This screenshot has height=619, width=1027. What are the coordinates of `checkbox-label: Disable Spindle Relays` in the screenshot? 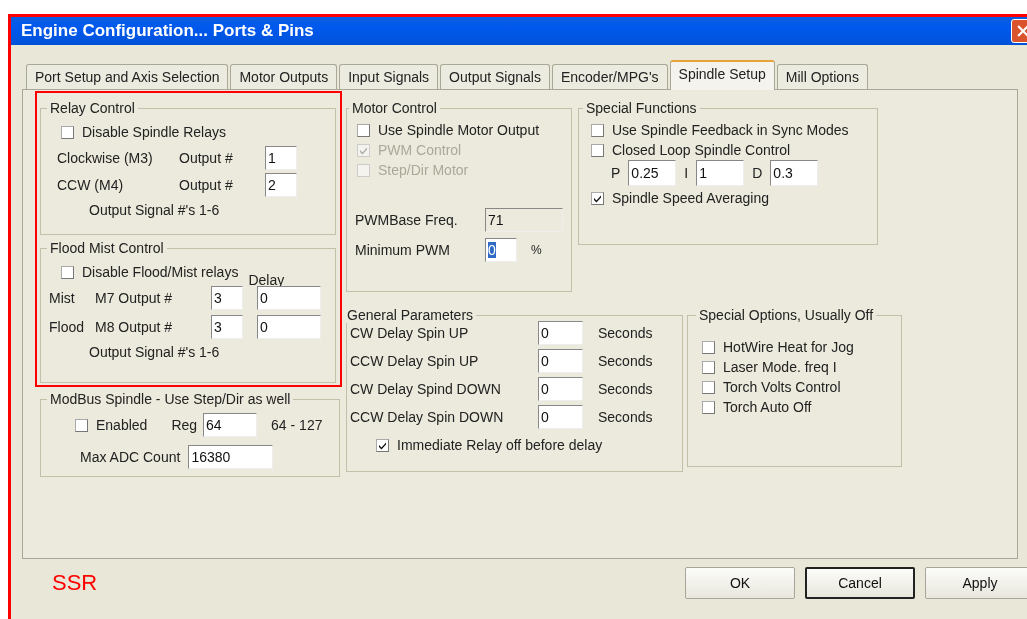 It's located at (154, 132).